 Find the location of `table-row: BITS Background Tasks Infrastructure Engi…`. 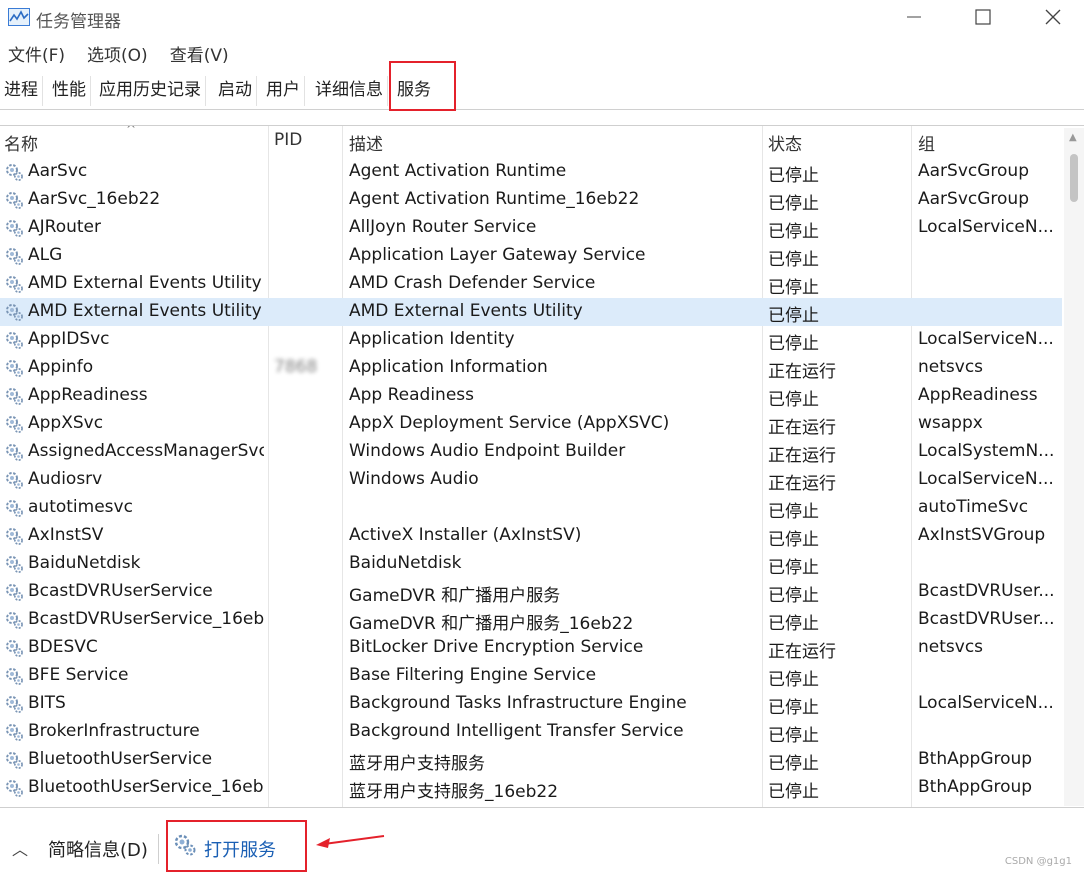

table-row: BITS Background Tasks Infrastructure Engi… is located at coordinates (531, 704).